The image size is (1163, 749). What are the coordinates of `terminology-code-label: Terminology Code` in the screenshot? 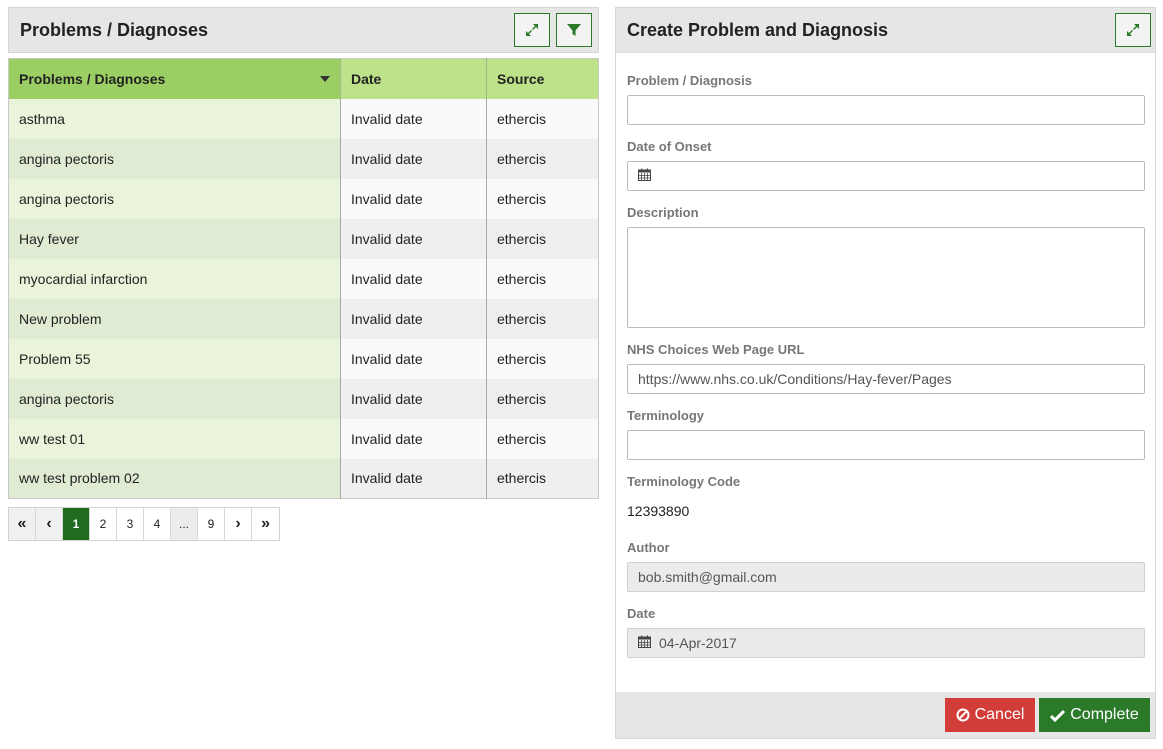 It's located at (684, 481).